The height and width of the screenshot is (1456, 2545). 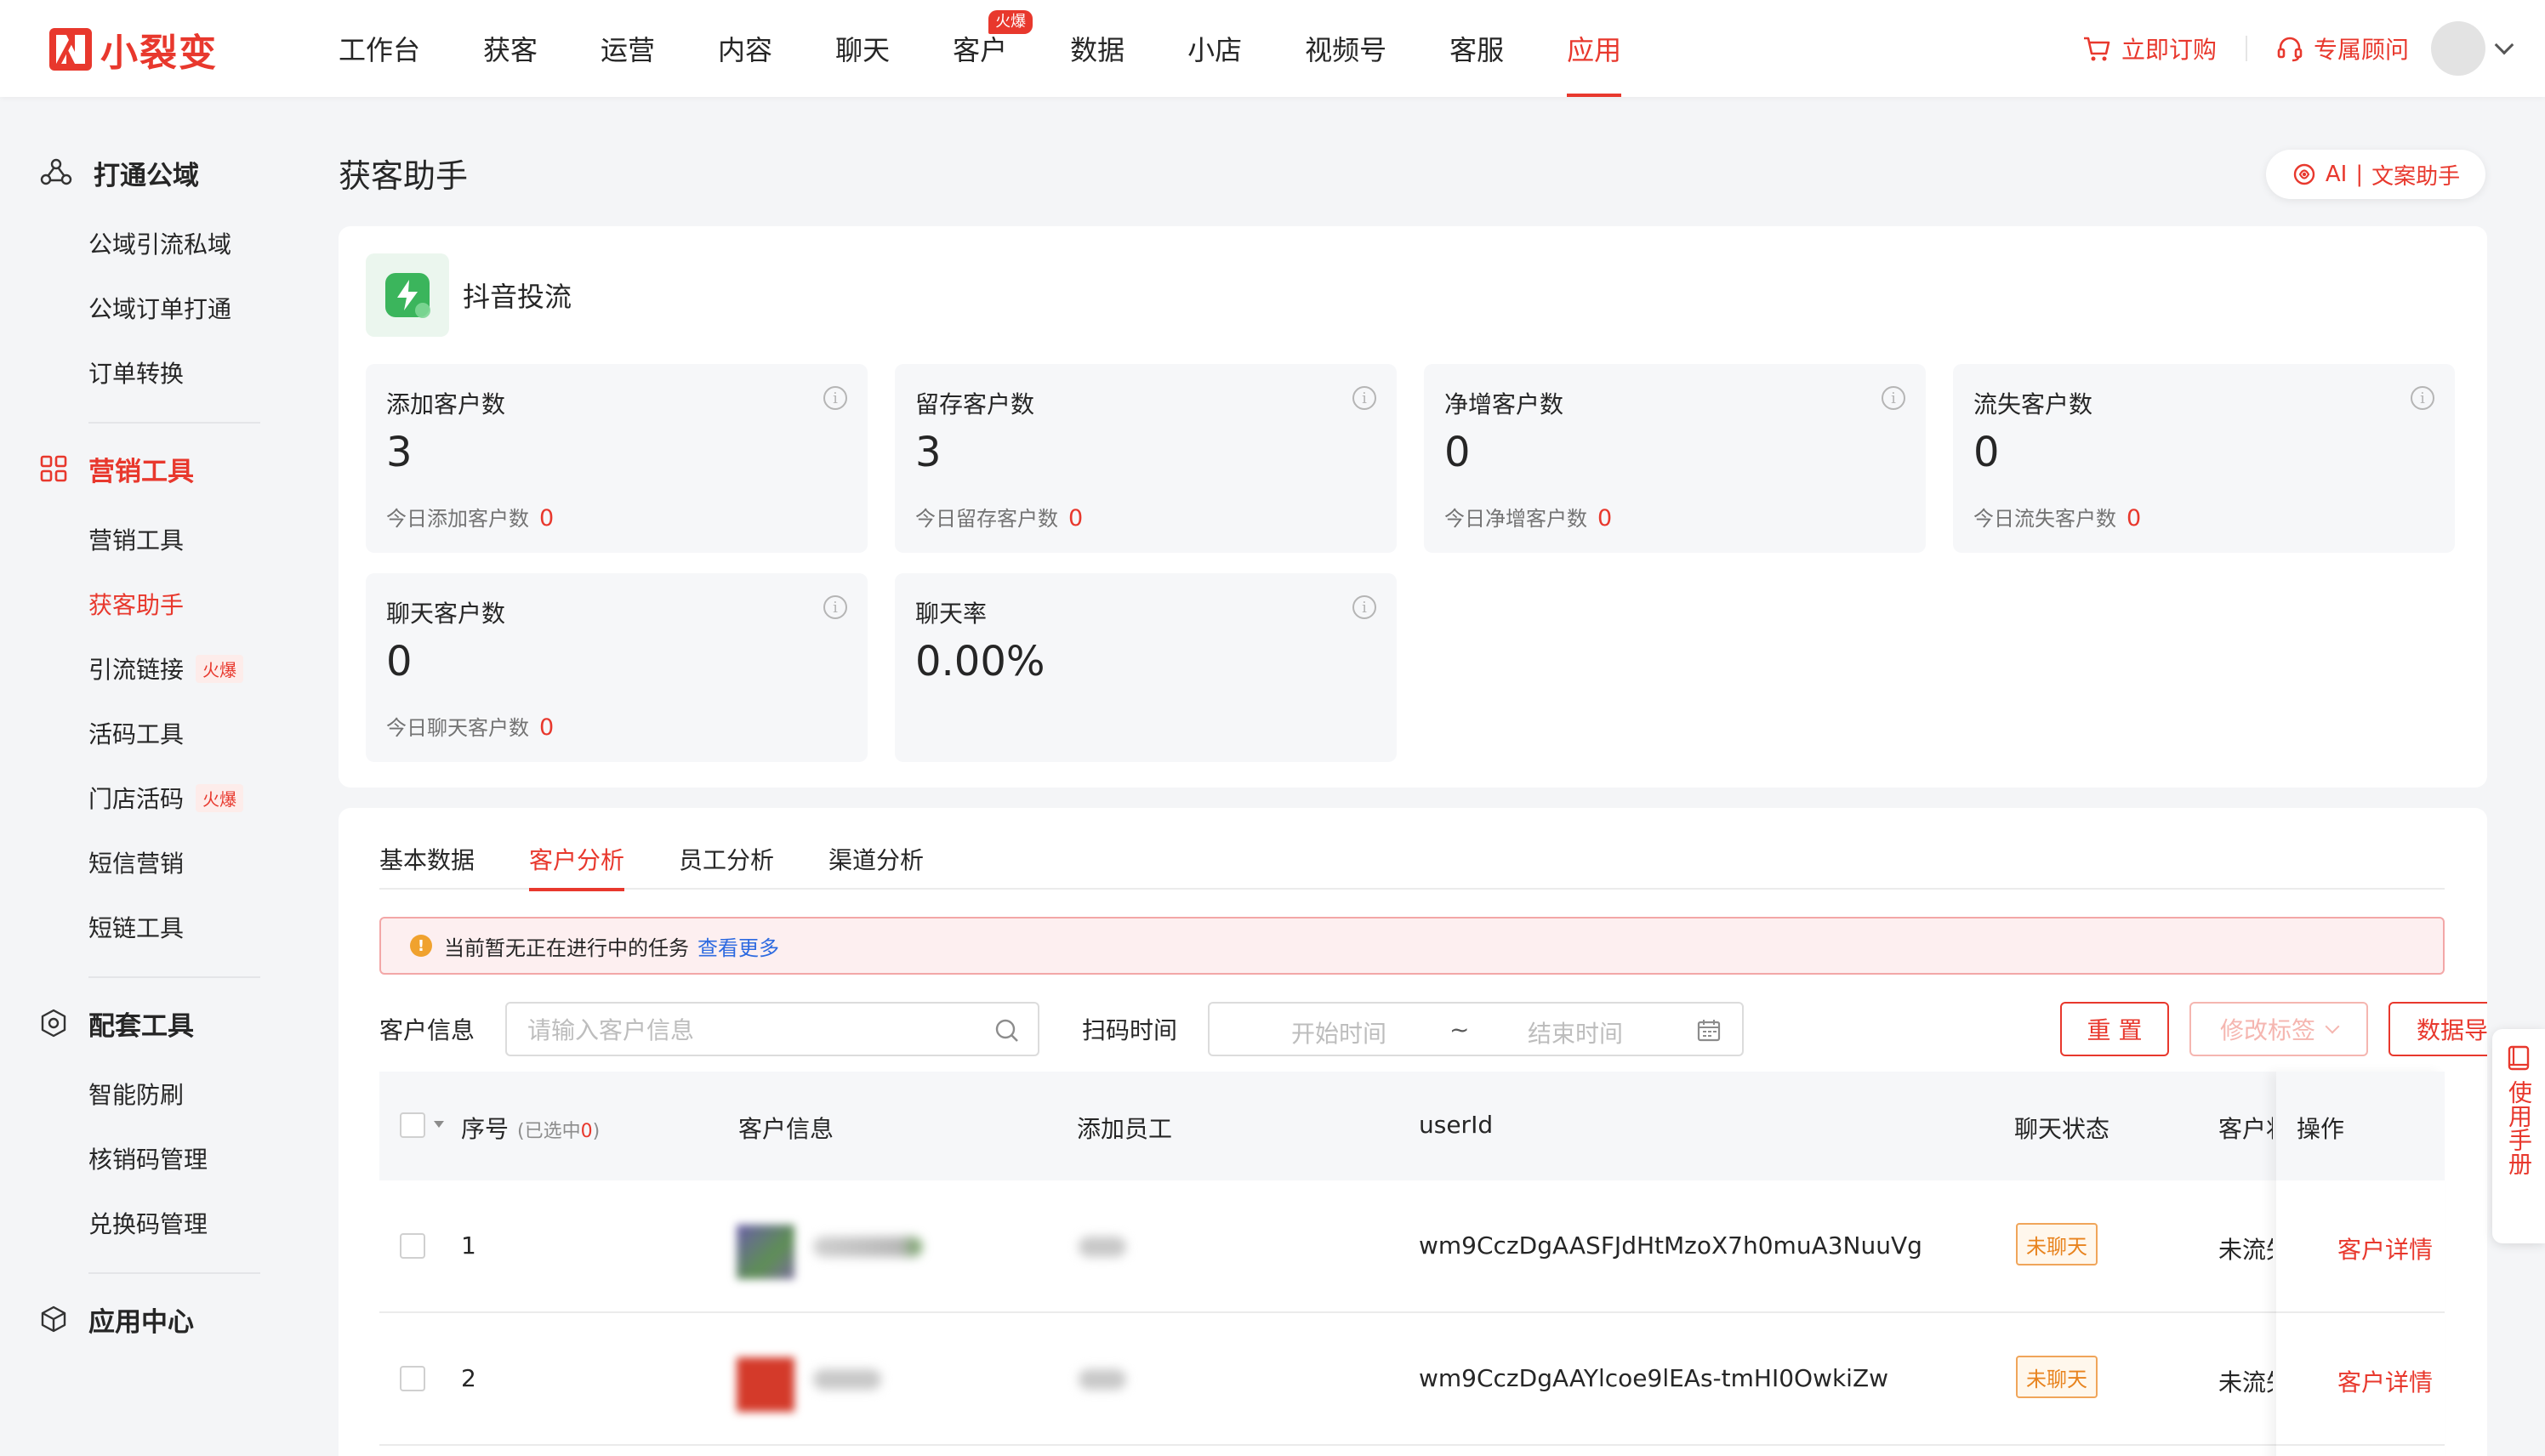 What do you see at coordinates (427, 863) in the screenshot?
I see `tab-basic-data: 基本数据` at bounding box center [427, 863].